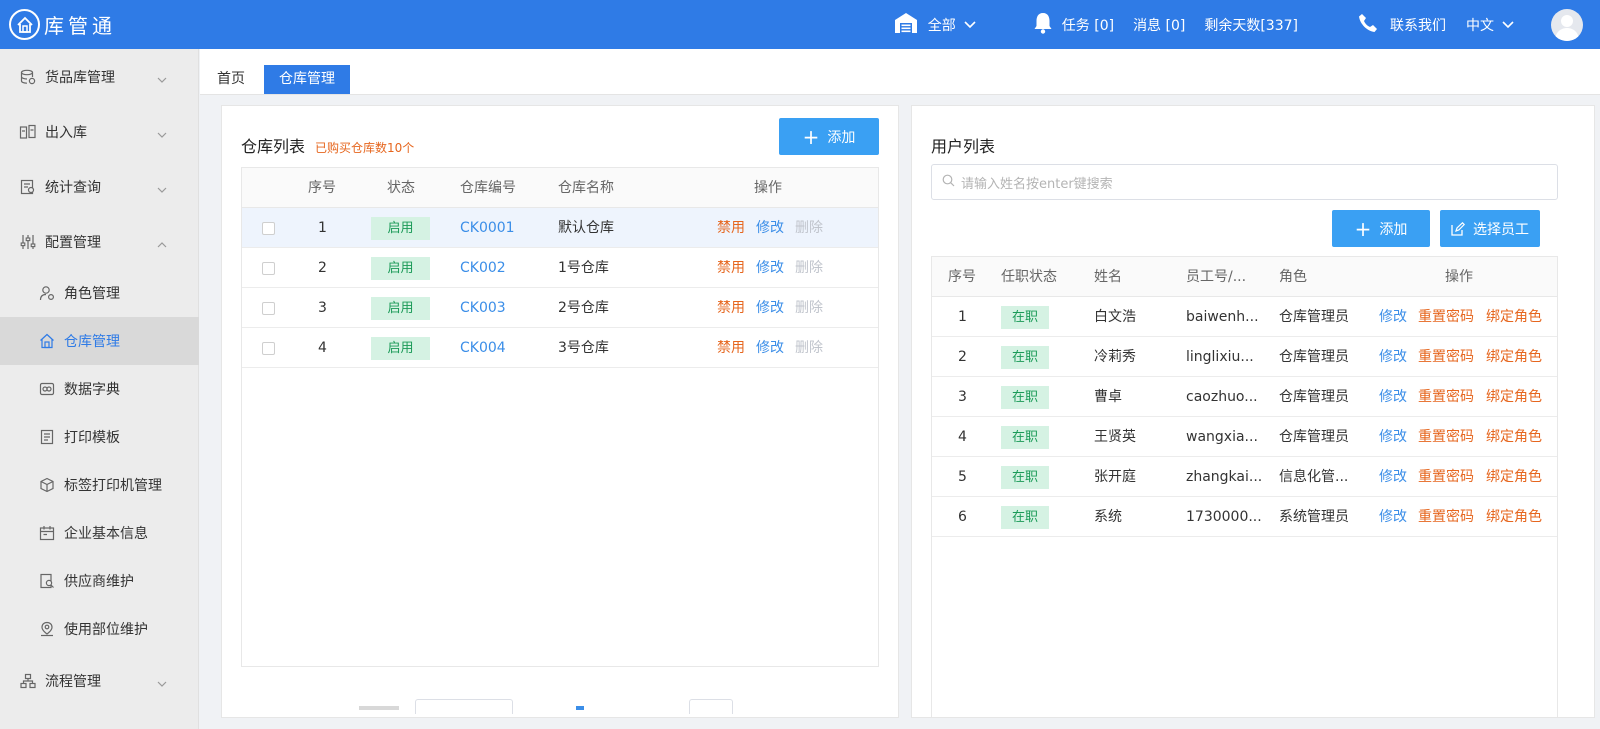 This screenshot has width=1600, height=729. Describe the element at coordinates (1567, 24) in the screenshot. I see `user-avatar` at that location.